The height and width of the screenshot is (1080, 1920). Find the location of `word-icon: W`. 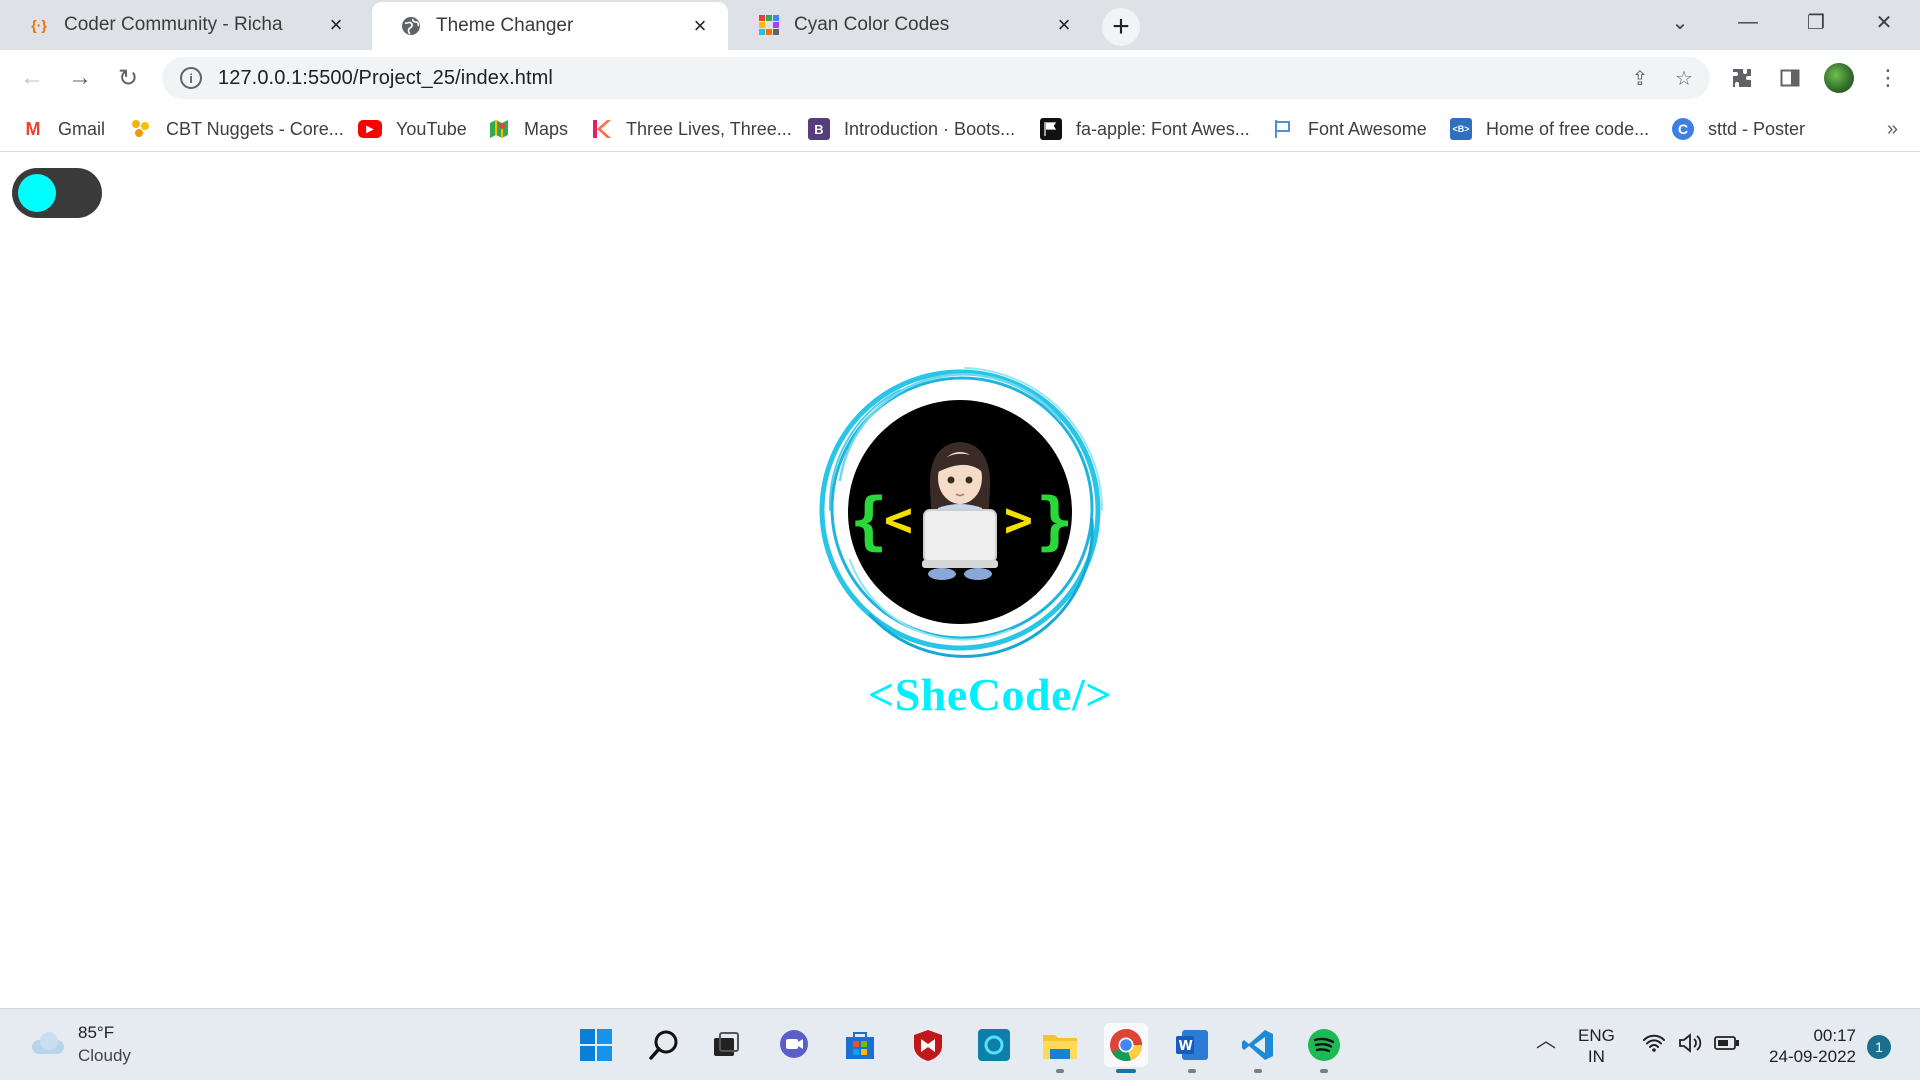

word-icon: W is located at coordinates (1192, 1045).